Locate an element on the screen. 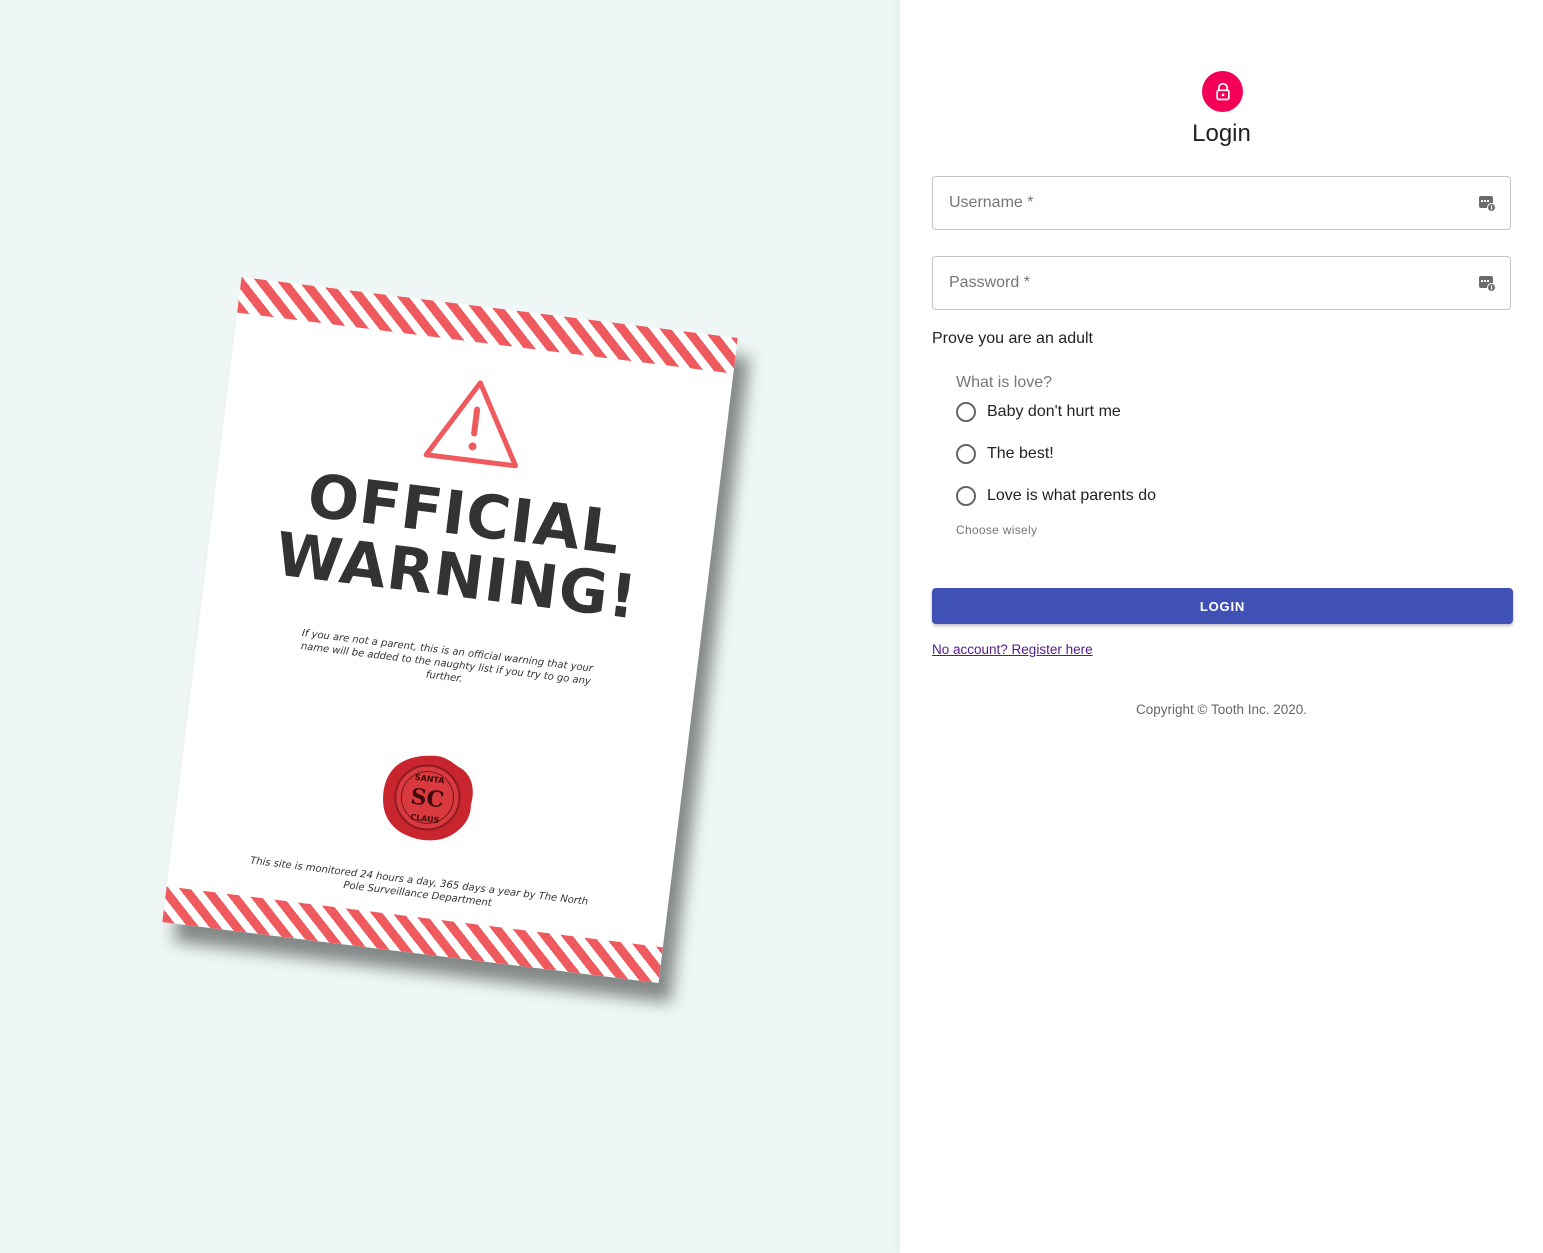  radio-label: The best! is located at coordinates (1020, 454).